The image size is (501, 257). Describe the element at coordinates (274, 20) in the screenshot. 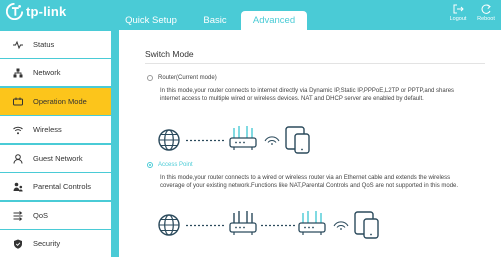

I see `tab-advanced: Advanced` at that location.